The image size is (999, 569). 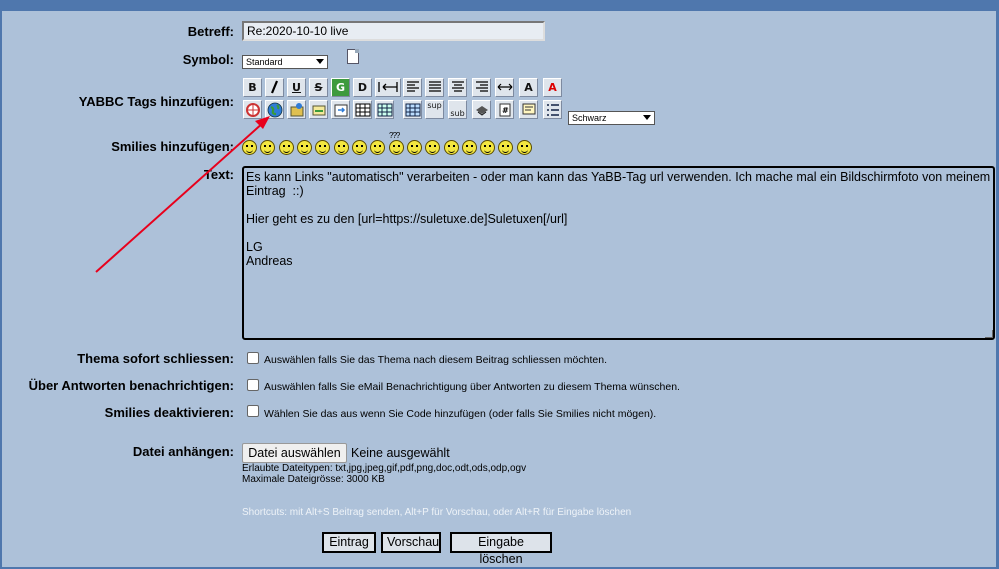 I want to click on smilies-label: Smilies hinzufügen:, so click(x=172, y=146).